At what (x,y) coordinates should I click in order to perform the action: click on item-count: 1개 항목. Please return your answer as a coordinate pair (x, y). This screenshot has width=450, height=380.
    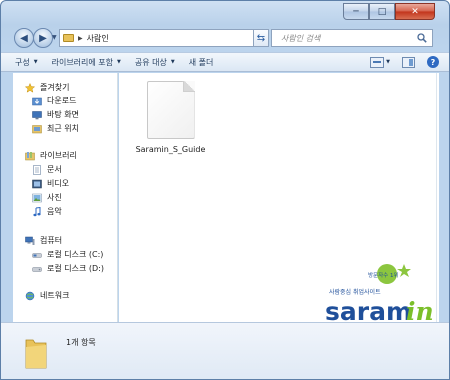
    Looking at the image, I should click on (81, 342).